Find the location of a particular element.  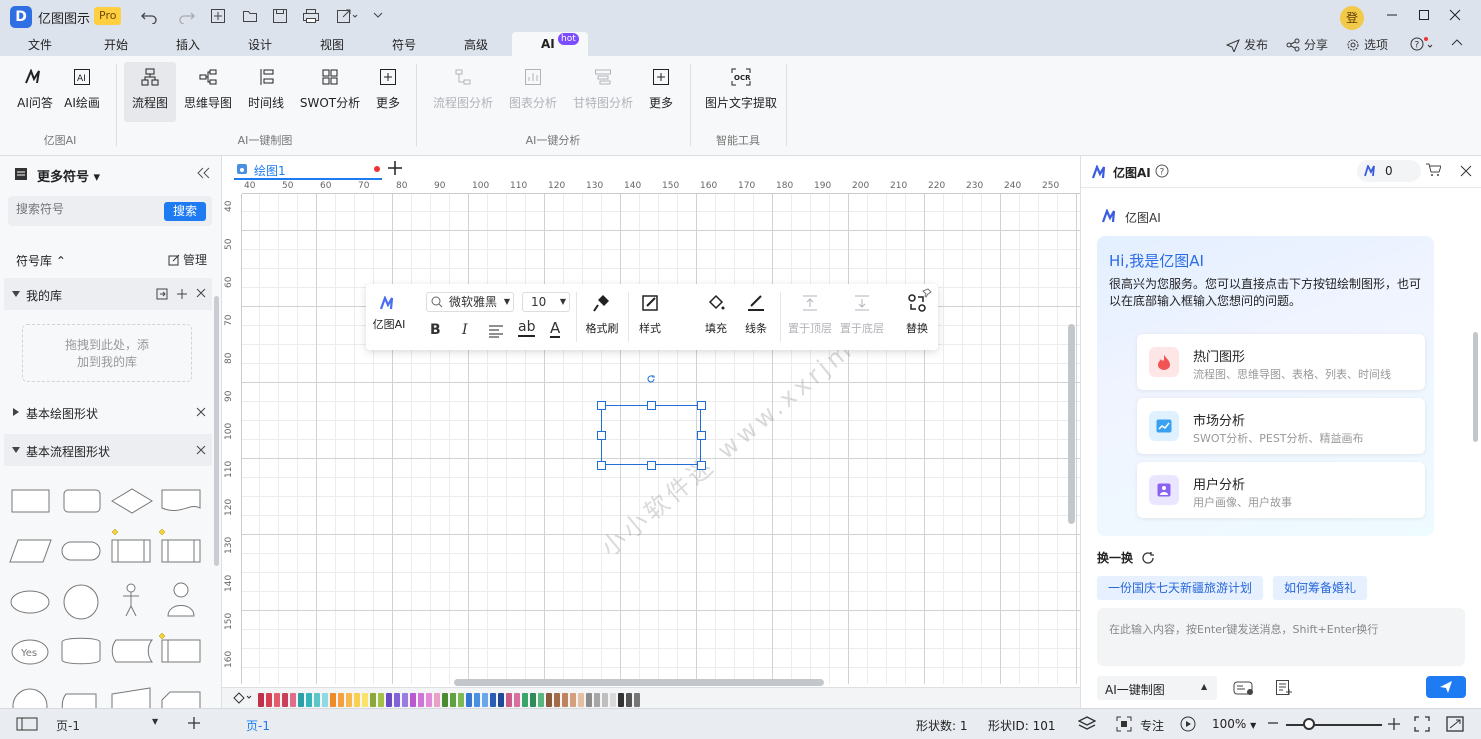

collapse-ribbon-icon is located at coordinates (1457, 43).